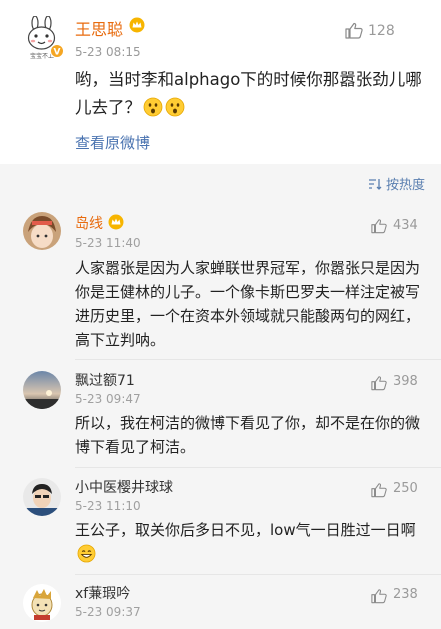 This screenshot has width=441, height=629. I want to click on comment-text: 所以，我在柯洁的微博下看见了你，却不是在你的微博下看见了柯洁。, so click(248, 435).